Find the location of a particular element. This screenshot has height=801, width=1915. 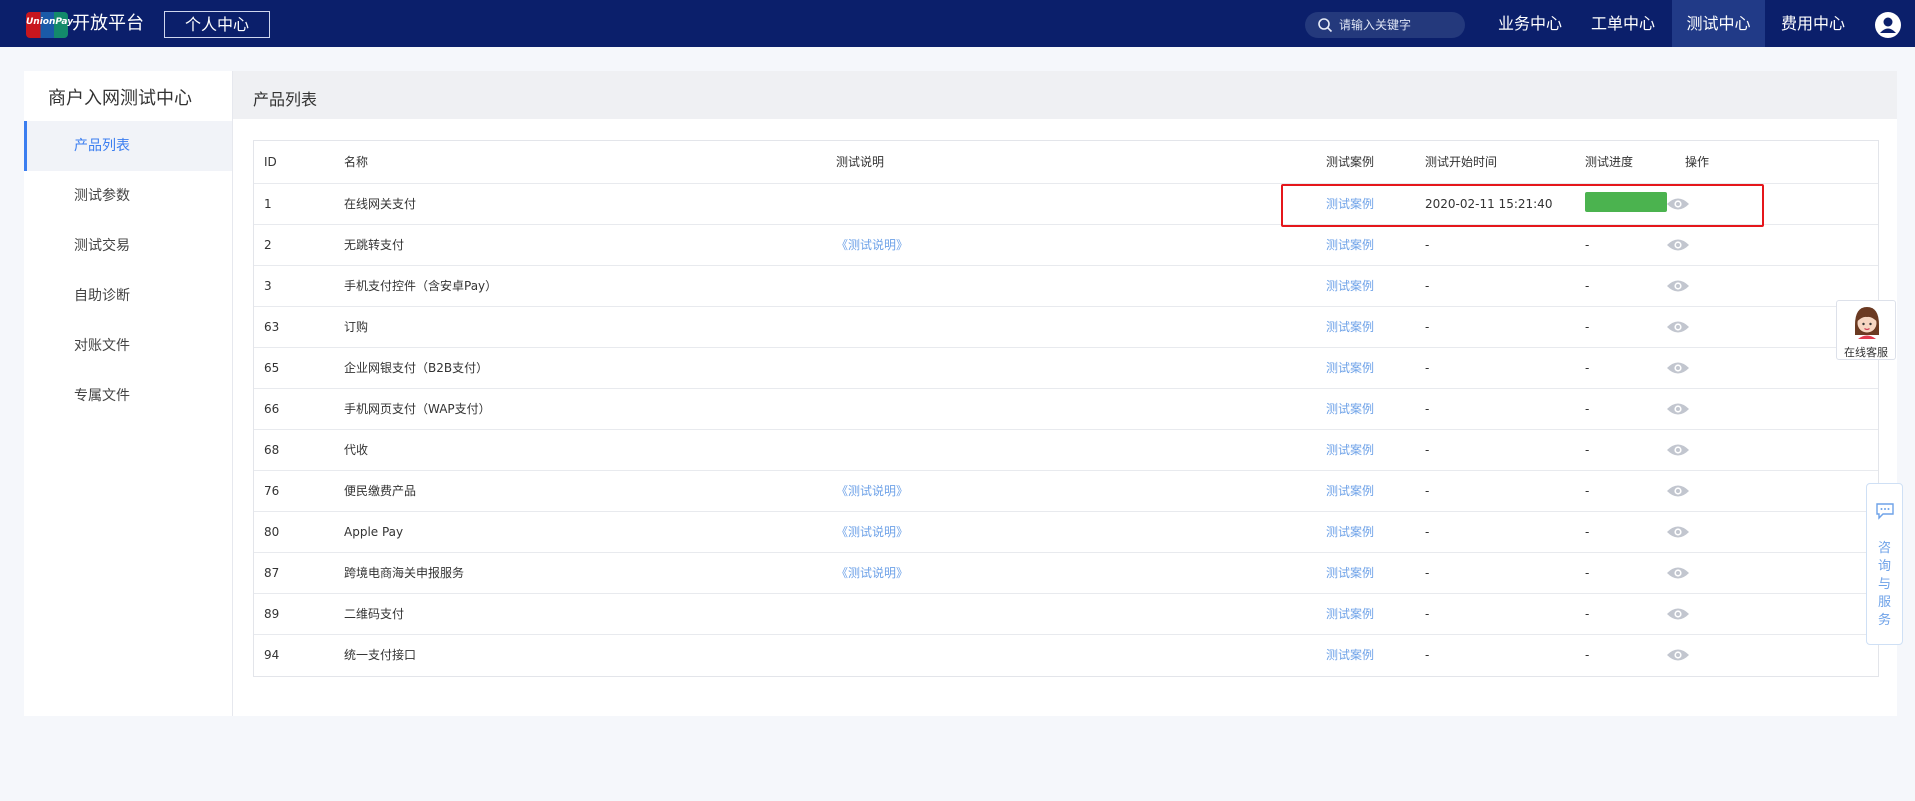

row-product-name: 企业网银支付（B2B支付） is located at coordinates (416, 368).